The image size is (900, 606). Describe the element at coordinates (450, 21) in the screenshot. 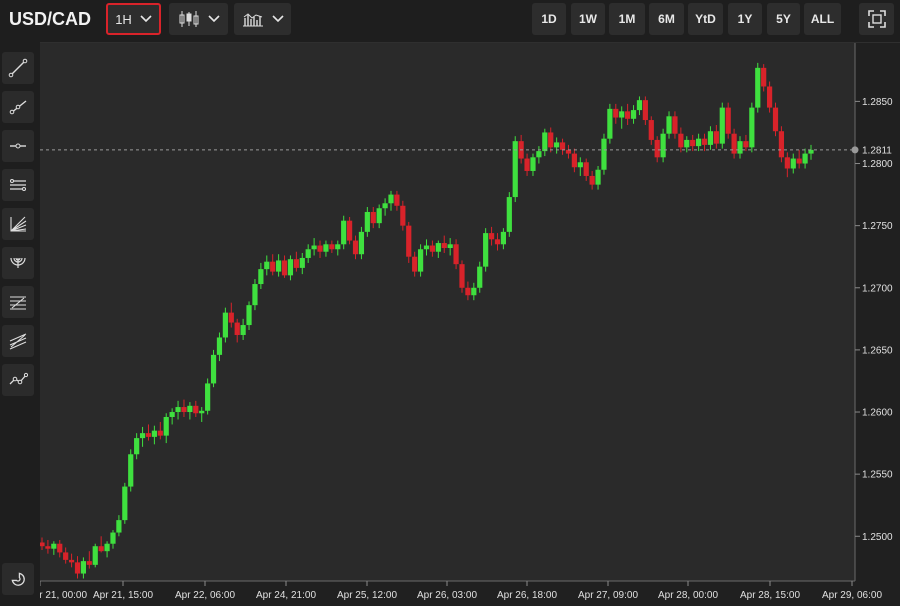

I see `toolbar: USD/CAD 1H 1D 1W 1M 6M YtD 1Y 5Y ALL` at that location.